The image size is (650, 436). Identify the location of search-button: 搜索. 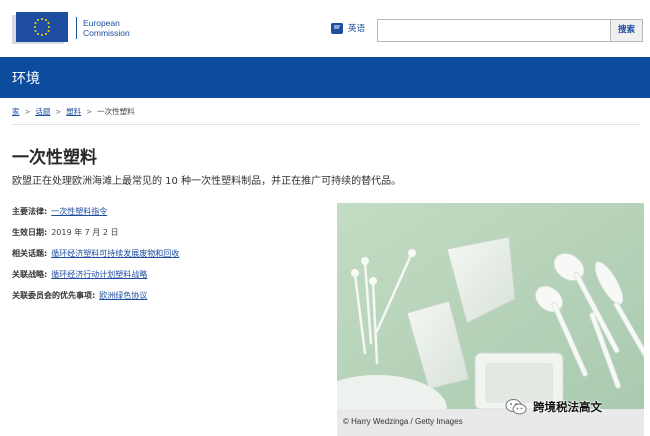
(626, 30).